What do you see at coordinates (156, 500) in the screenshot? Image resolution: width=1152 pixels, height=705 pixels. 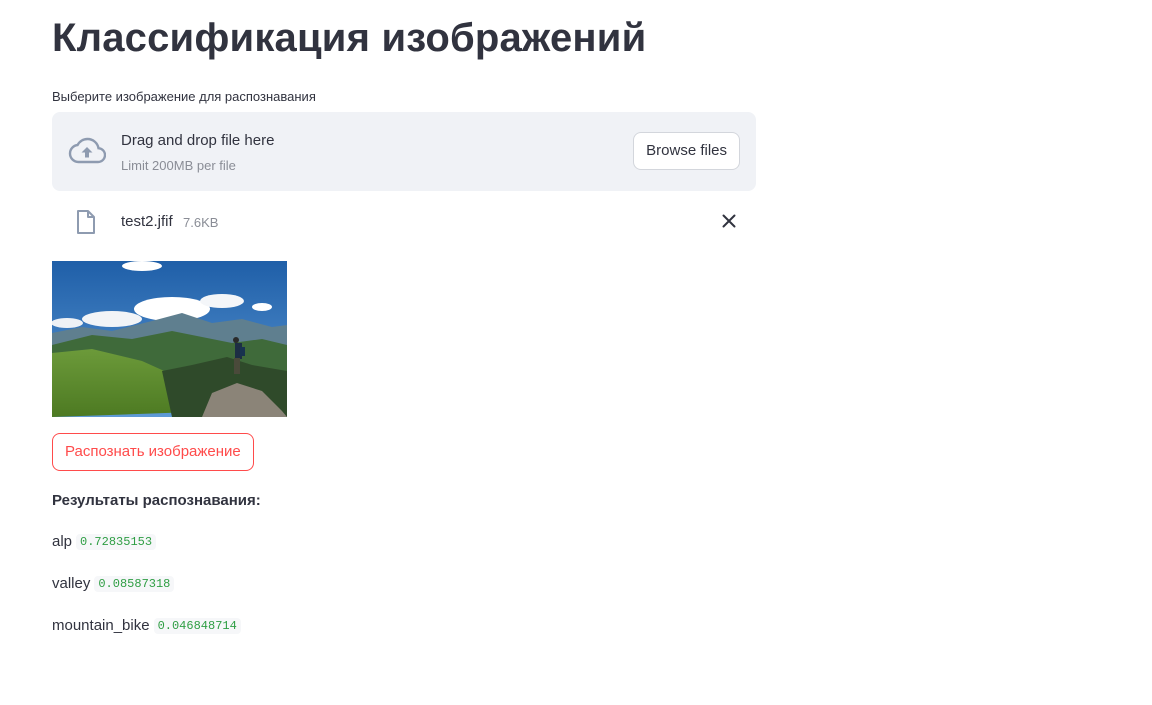 I see `results-heading: Результаты распознавания:` at bounding box center [156, 500].